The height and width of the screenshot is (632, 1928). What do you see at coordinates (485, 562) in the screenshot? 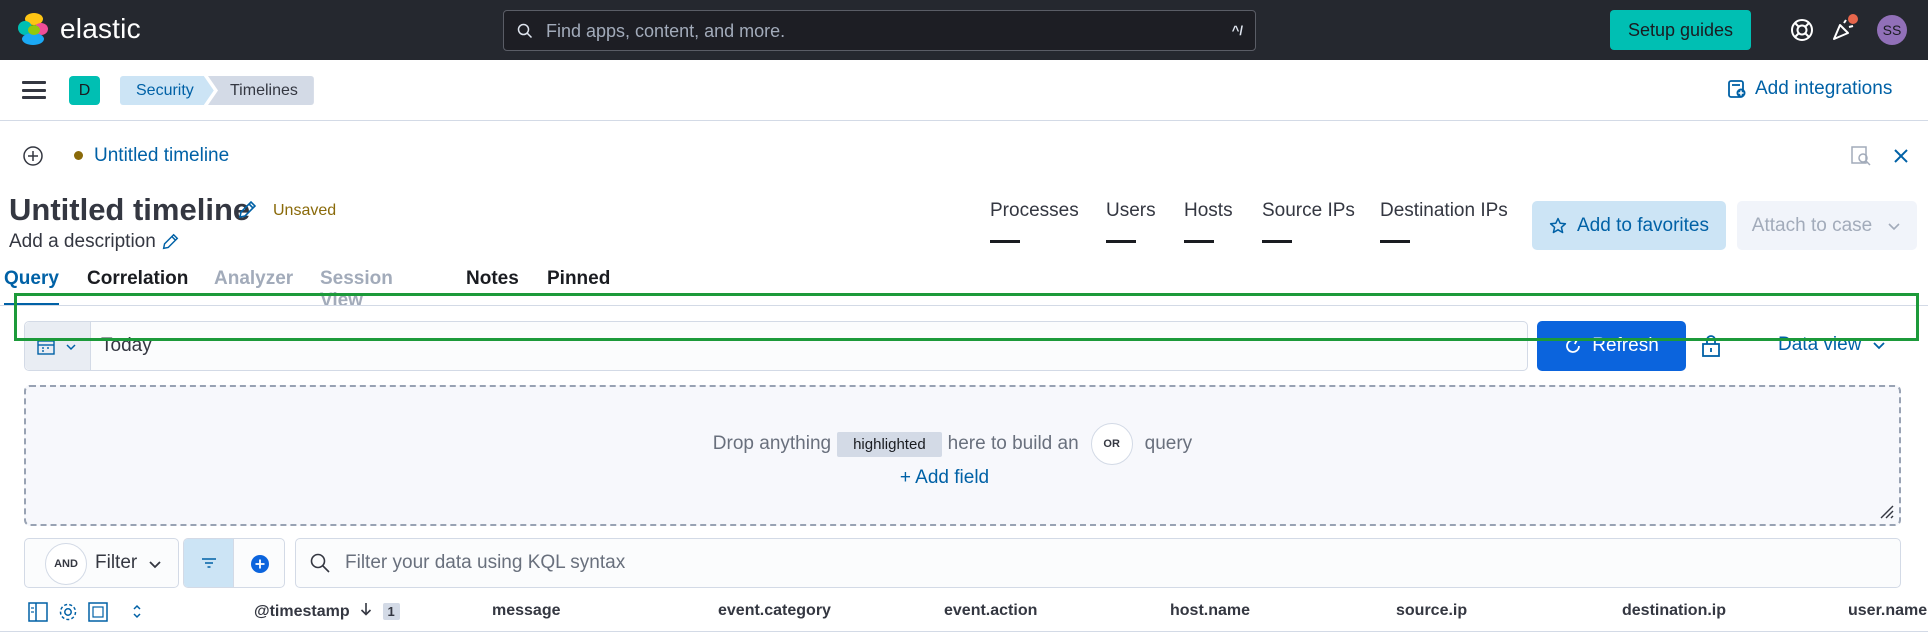
I see `kql-placeholder: Filter your data using KQL syntax` at bounding box center [485, 562].